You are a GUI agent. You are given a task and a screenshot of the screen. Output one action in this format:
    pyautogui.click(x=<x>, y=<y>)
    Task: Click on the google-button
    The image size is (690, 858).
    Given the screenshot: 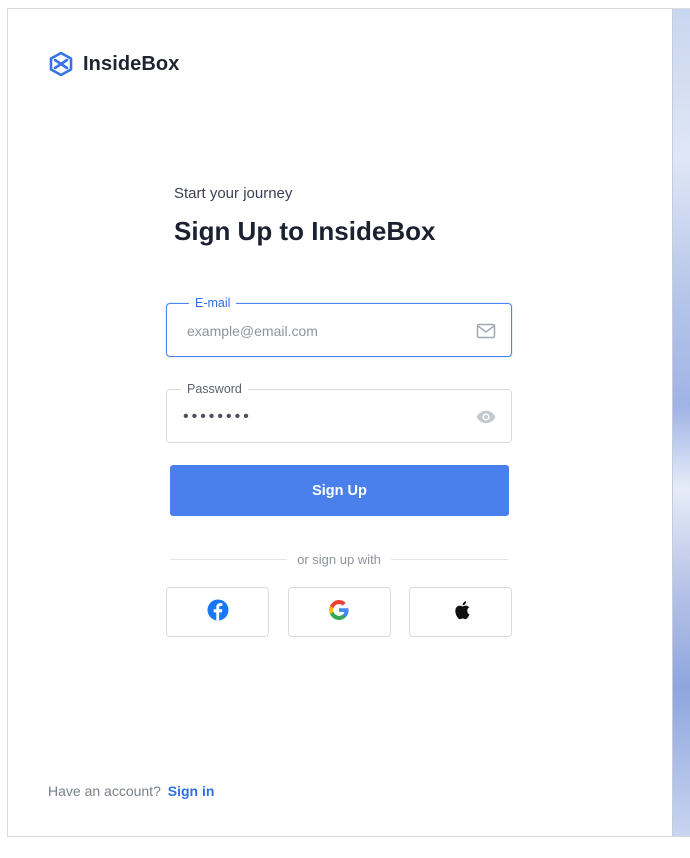 What is the action you would take?
    pyautogui.click(x=339, y=612)
    